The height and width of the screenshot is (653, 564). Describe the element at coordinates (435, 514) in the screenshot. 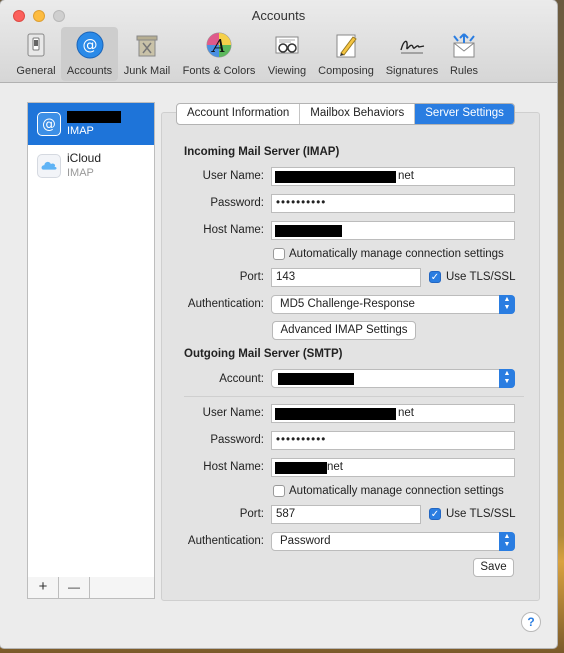

I see `outgoing-tls-checkbox: ✓` at that location.